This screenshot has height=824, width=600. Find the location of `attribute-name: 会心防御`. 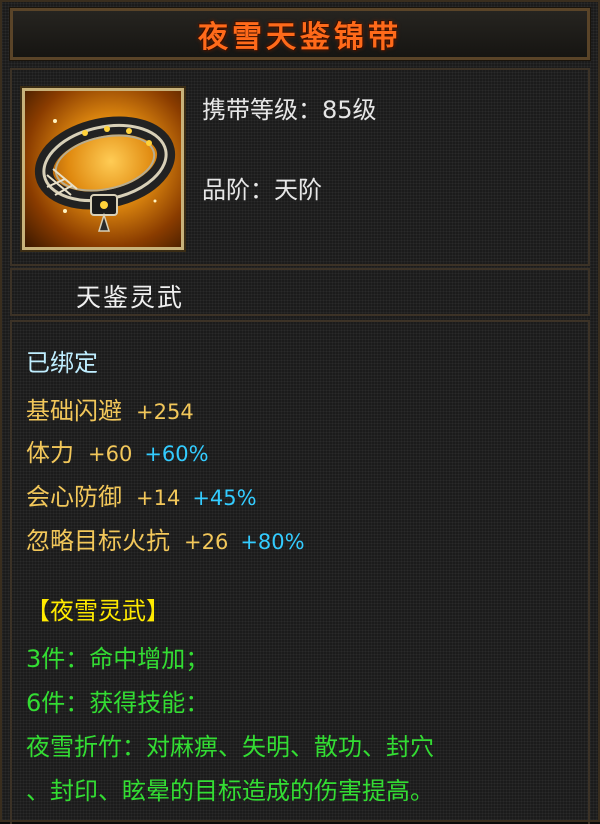

attribute-name: 会心防御 is located at coordinates (74, 497).